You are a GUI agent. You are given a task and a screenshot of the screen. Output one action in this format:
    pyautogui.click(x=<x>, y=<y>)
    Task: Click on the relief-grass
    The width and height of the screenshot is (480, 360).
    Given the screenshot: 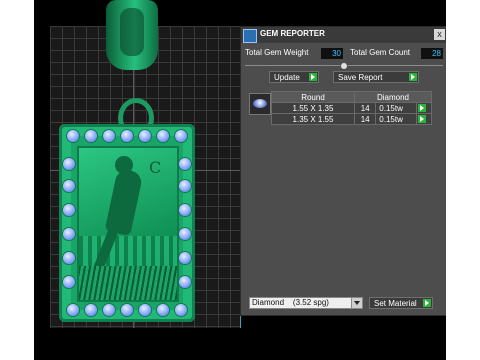 What is the action you would take?
    pyautogui.click(x=128, y=283)
    